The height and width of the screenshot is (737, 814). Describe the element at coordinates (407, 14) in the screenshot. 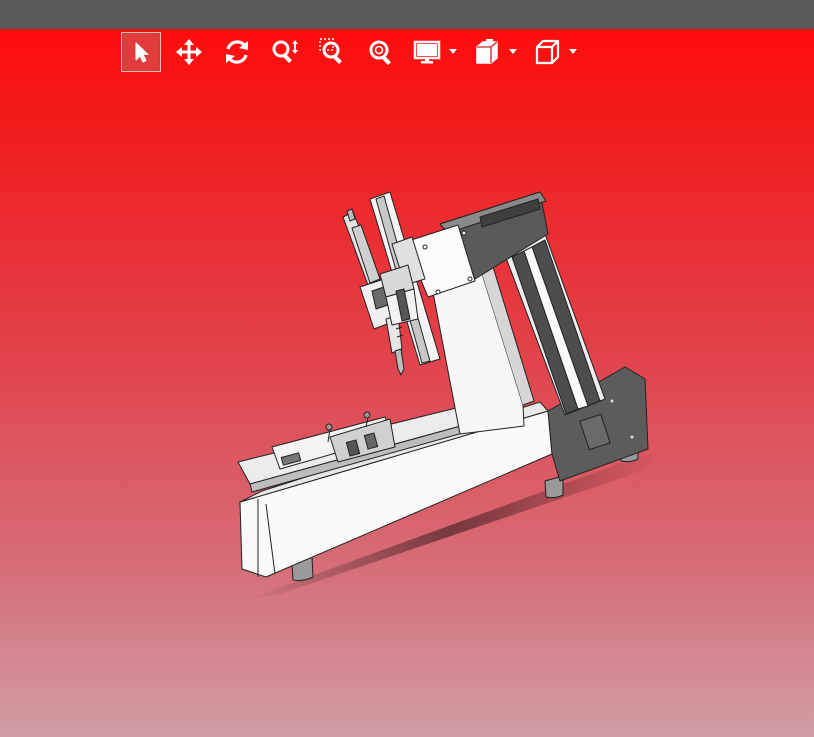

I see `window-title-bar` at that location.